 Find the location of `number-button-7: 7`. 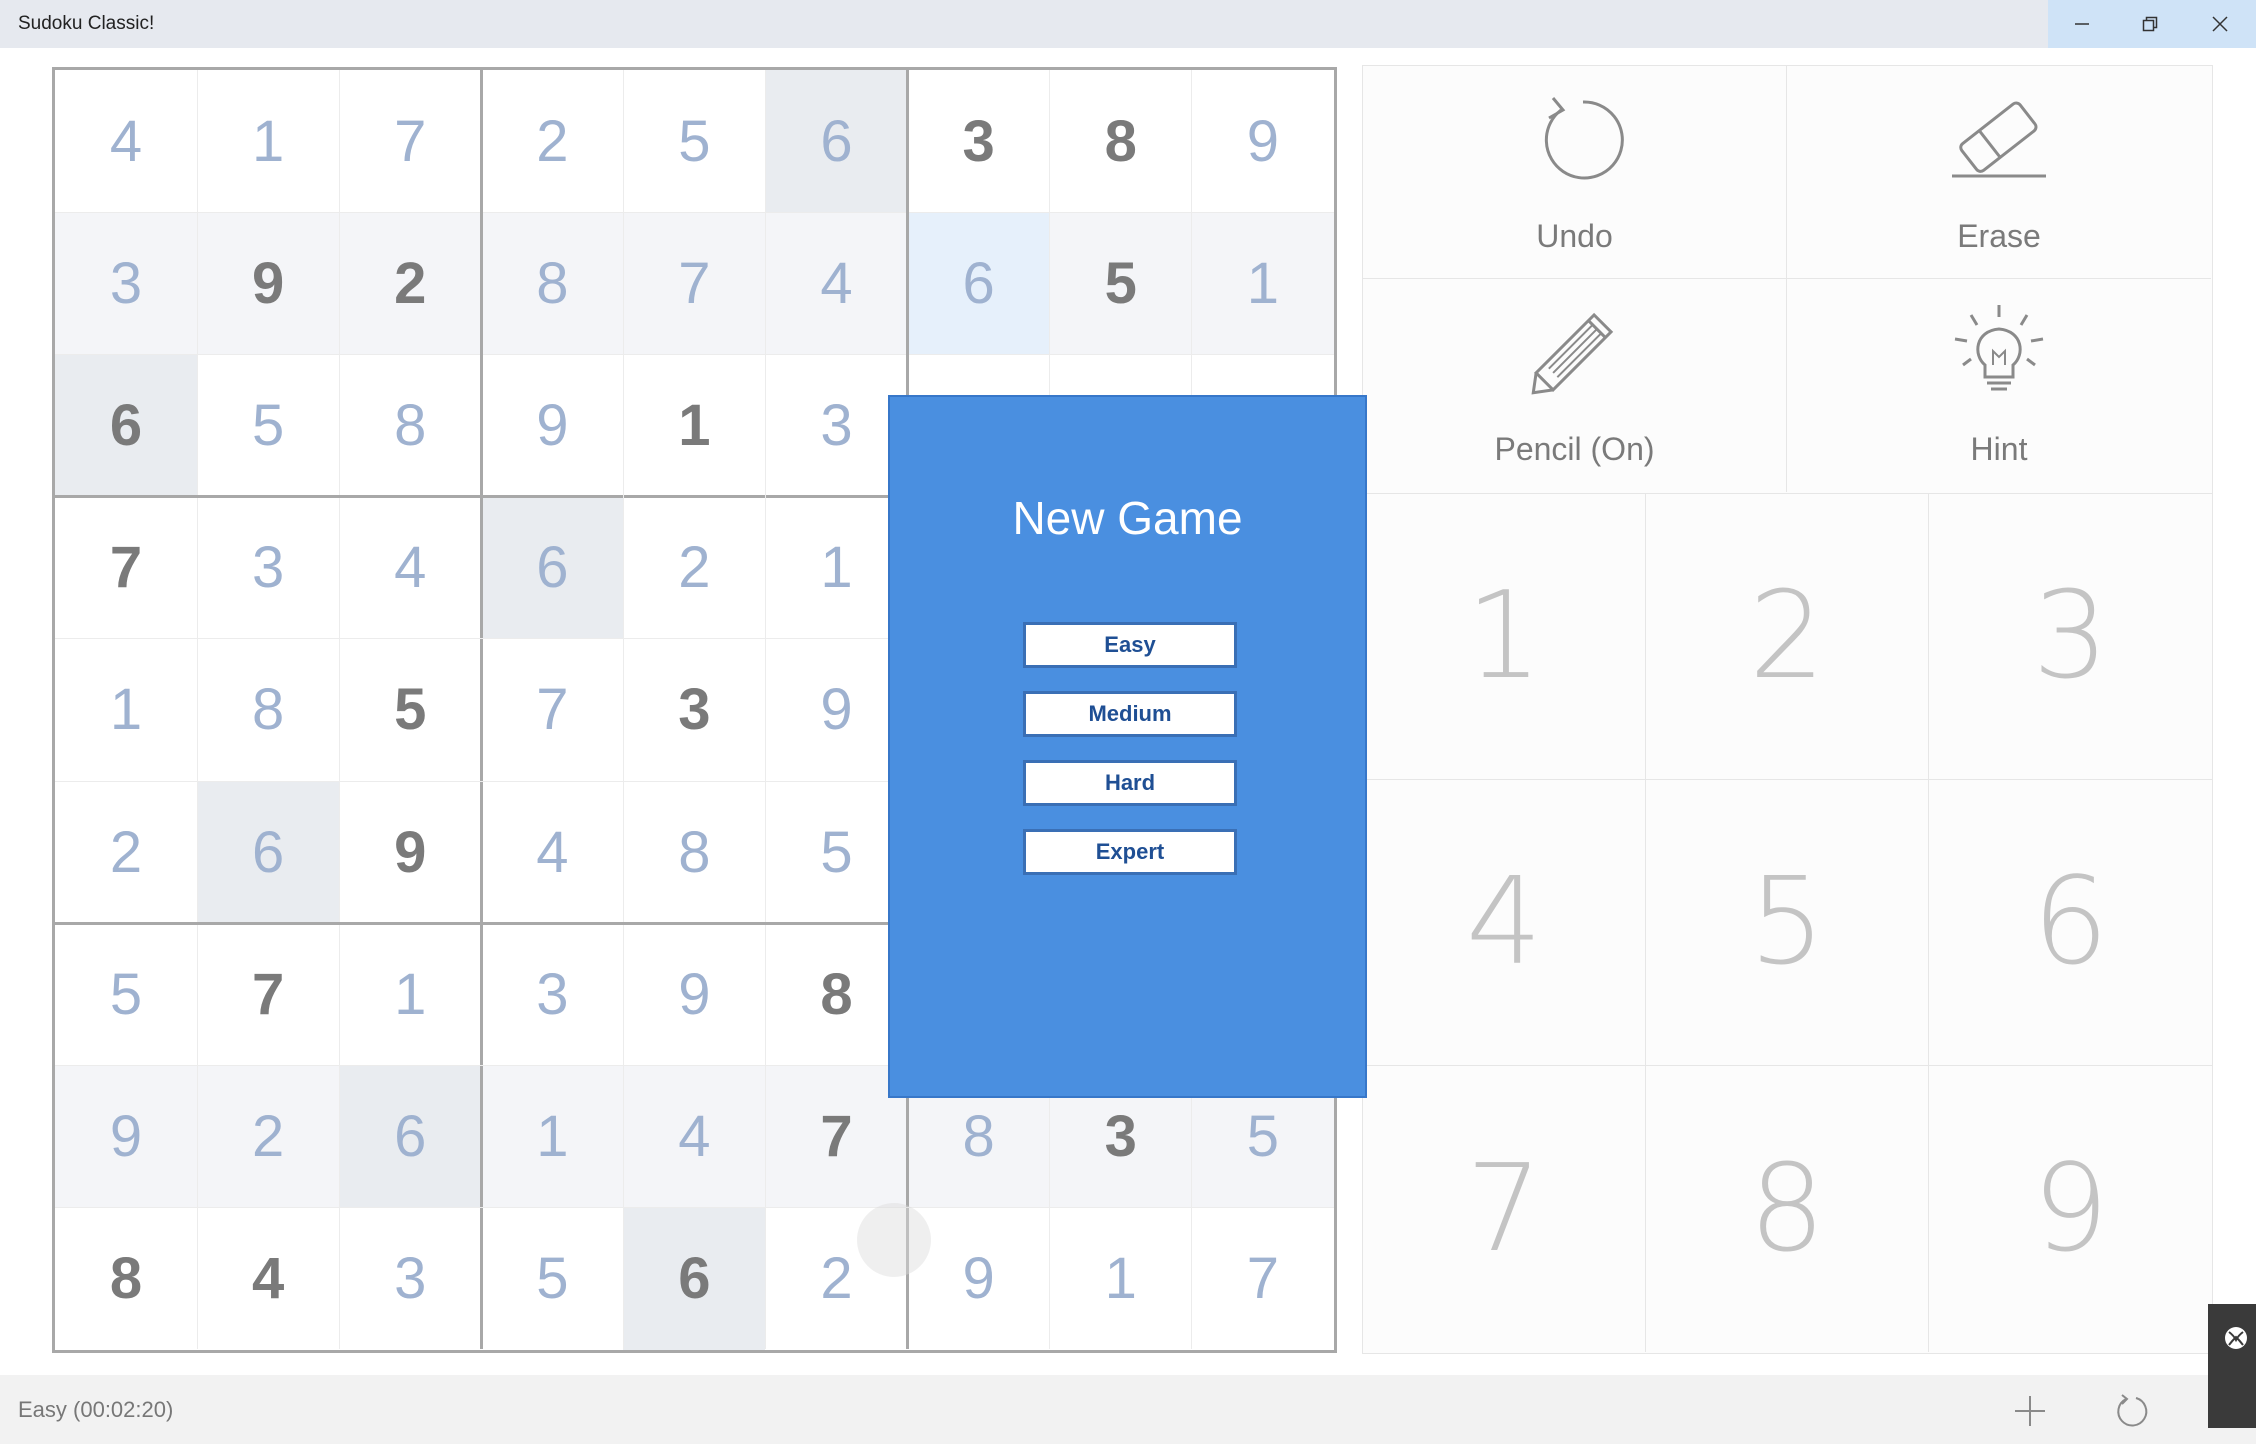

number-button-7: 7 is located at coordinates (1504, 1209).